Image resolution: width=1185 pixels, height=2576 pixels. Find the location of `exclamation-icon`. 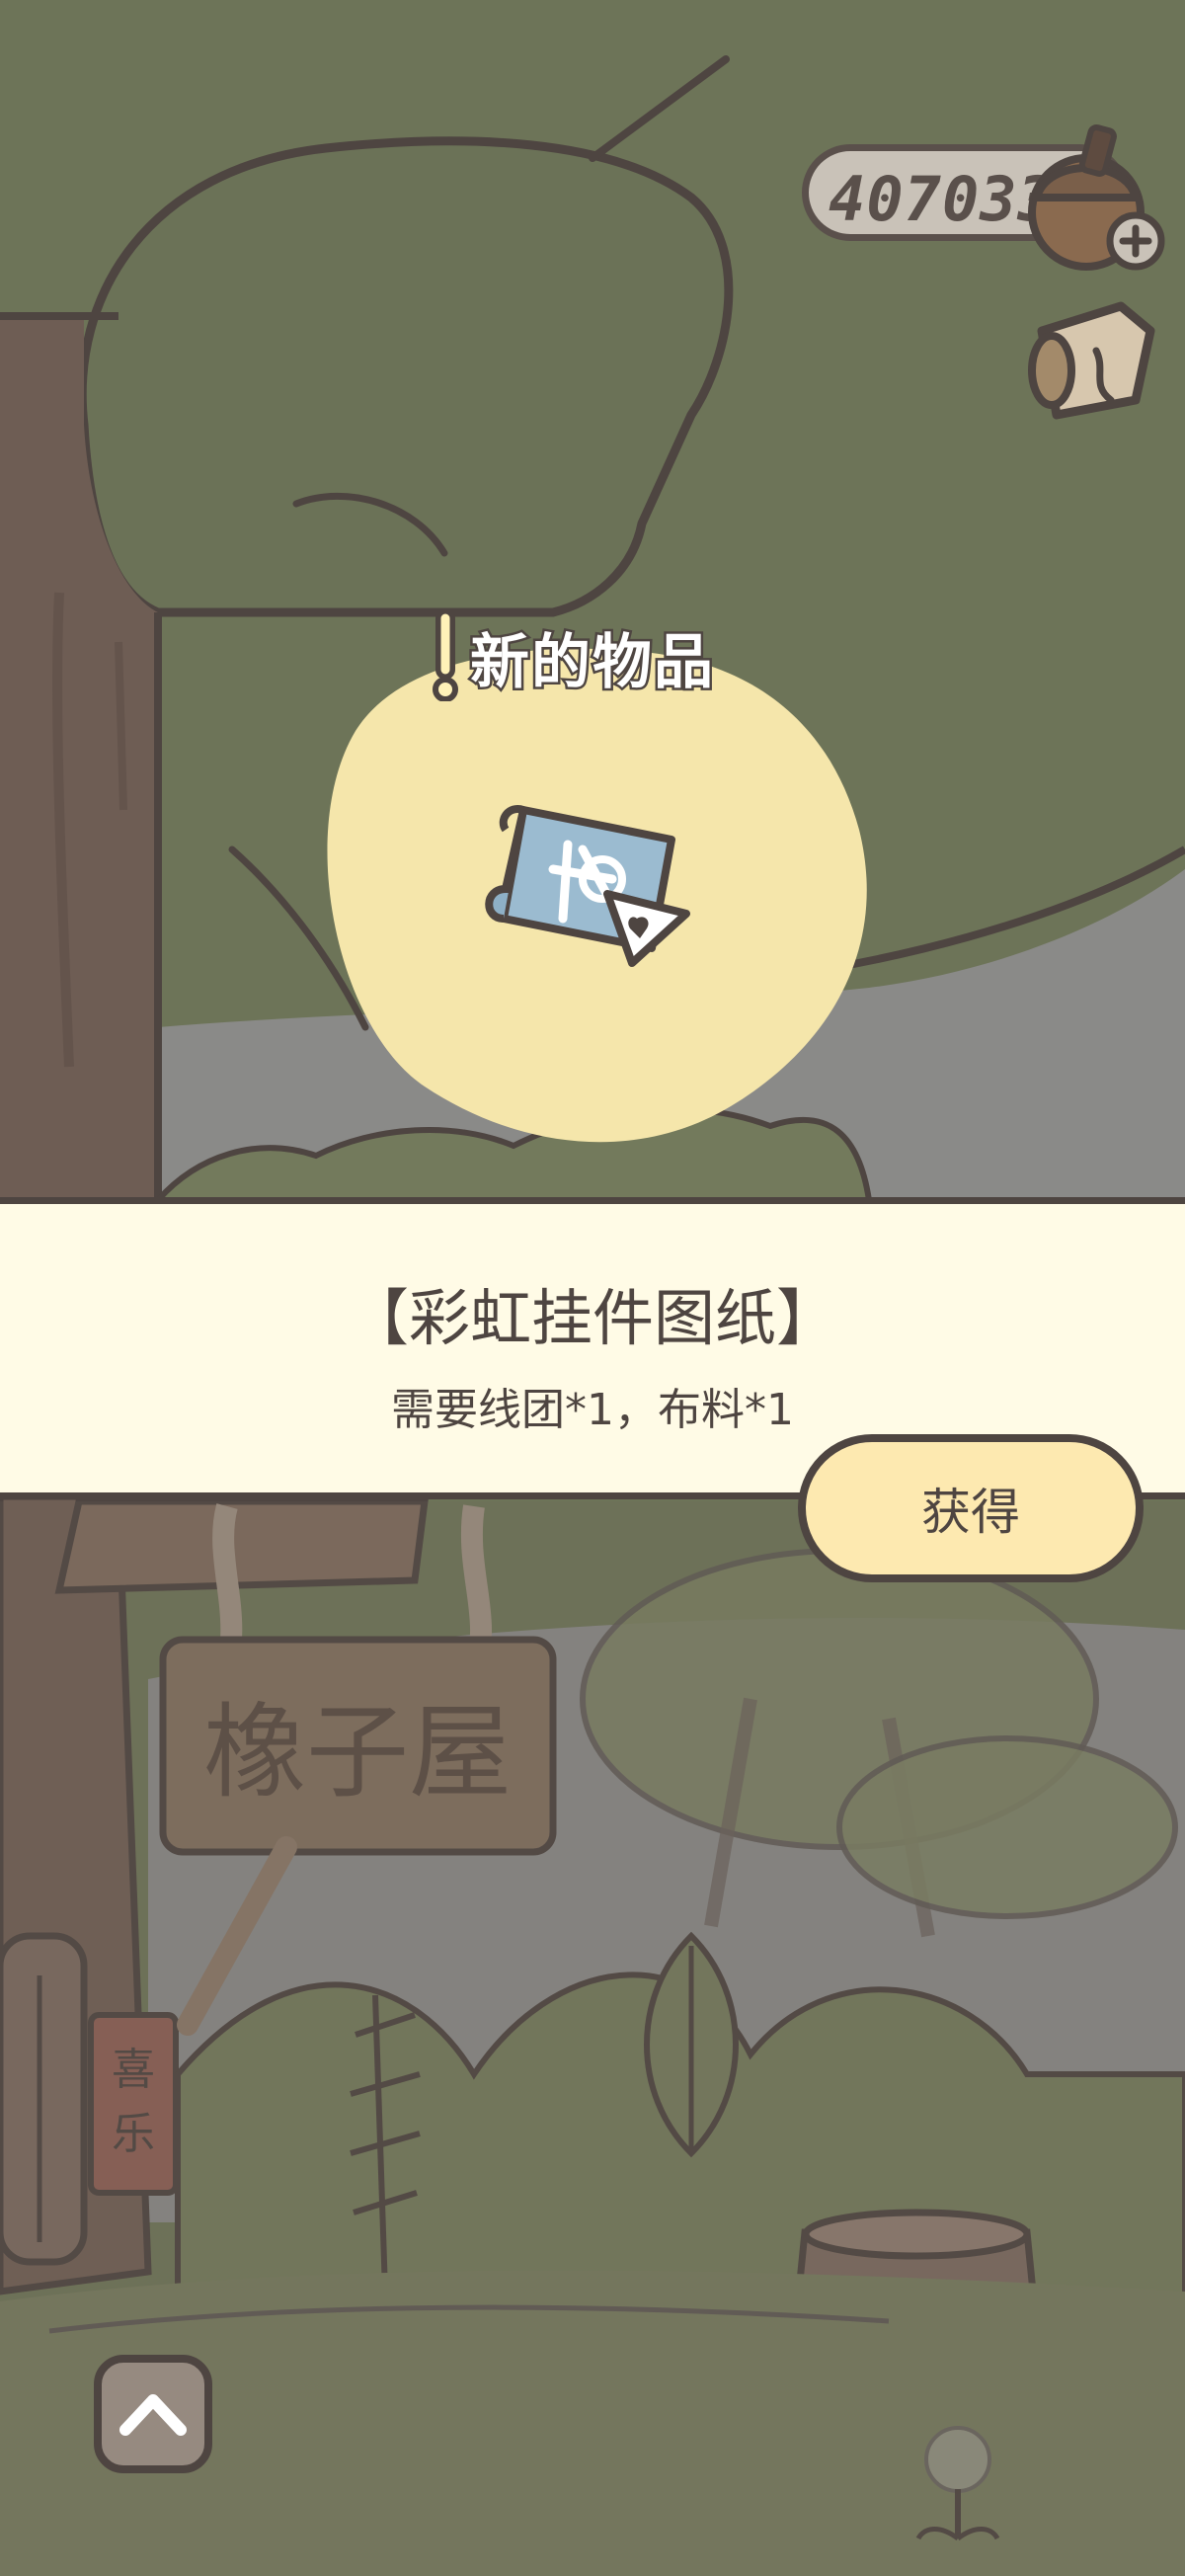

exclamation-icon is located at coordinates (446, 656).